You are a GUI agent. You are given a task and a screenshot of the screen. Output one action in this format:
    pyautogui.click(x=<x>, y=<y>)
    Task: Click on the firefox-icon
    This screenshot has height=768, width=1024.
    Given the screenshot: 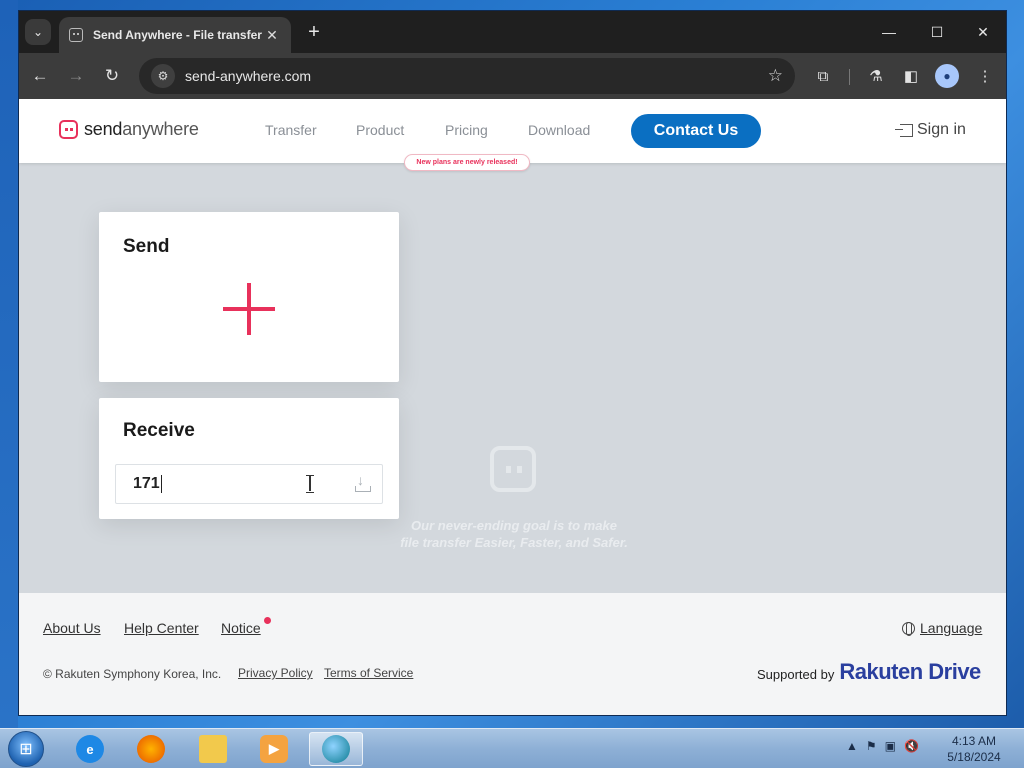 What is the action you would take?
    pyautogui.click(x=151, y=749)
    